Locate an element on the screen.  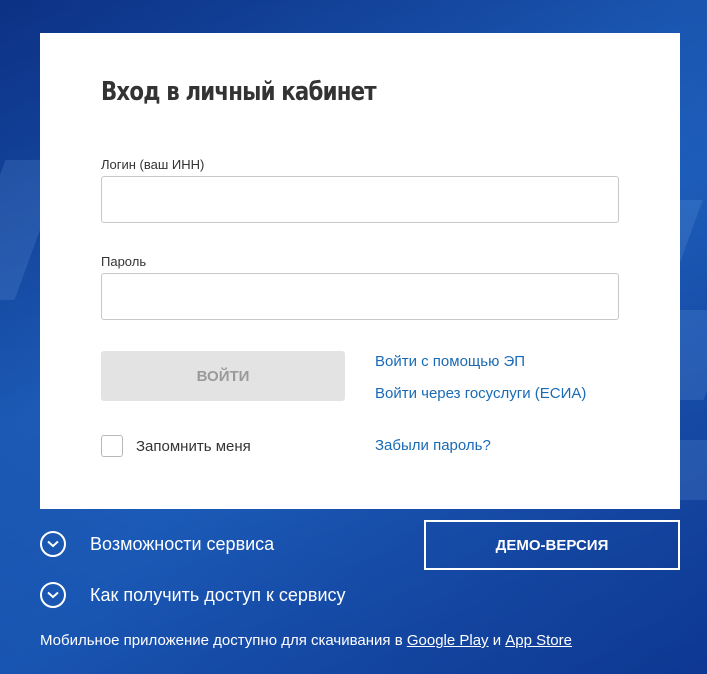
remember-me-checkbox is located at coordinates (112, 446).